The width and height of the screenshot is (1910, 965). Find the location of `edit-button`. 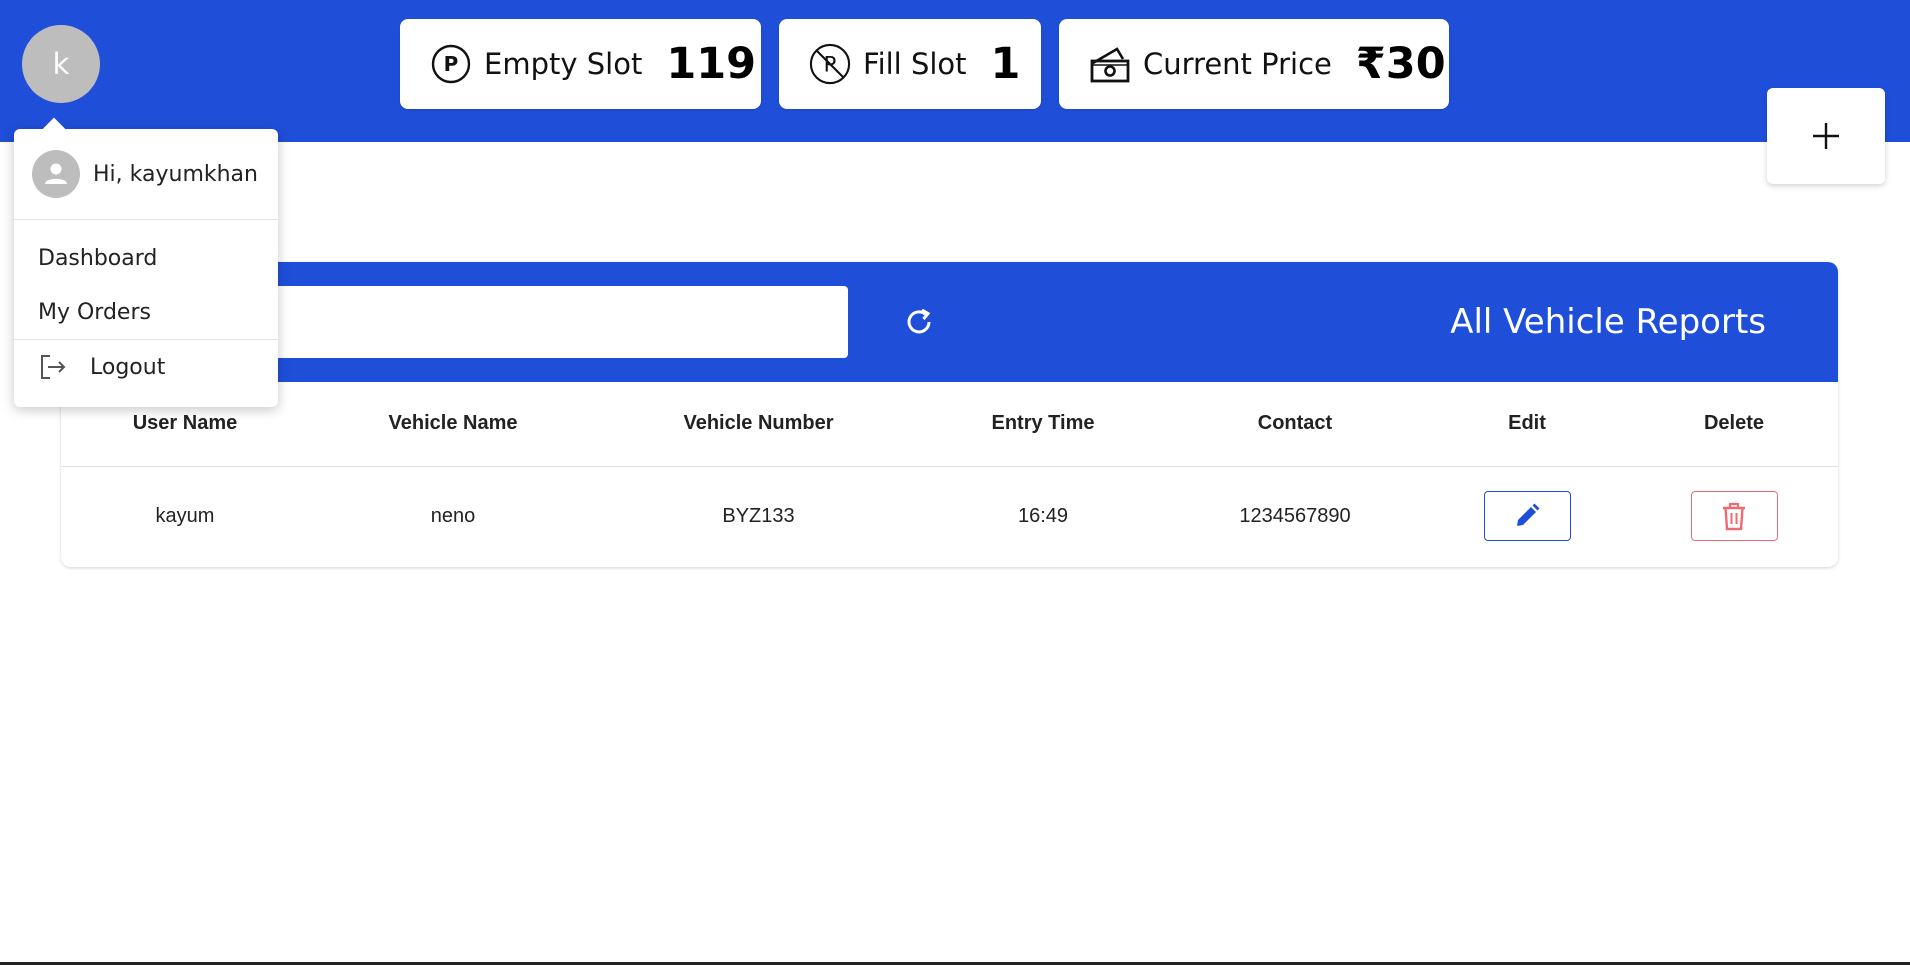

edit-button is located at coordinates (1527, 516).